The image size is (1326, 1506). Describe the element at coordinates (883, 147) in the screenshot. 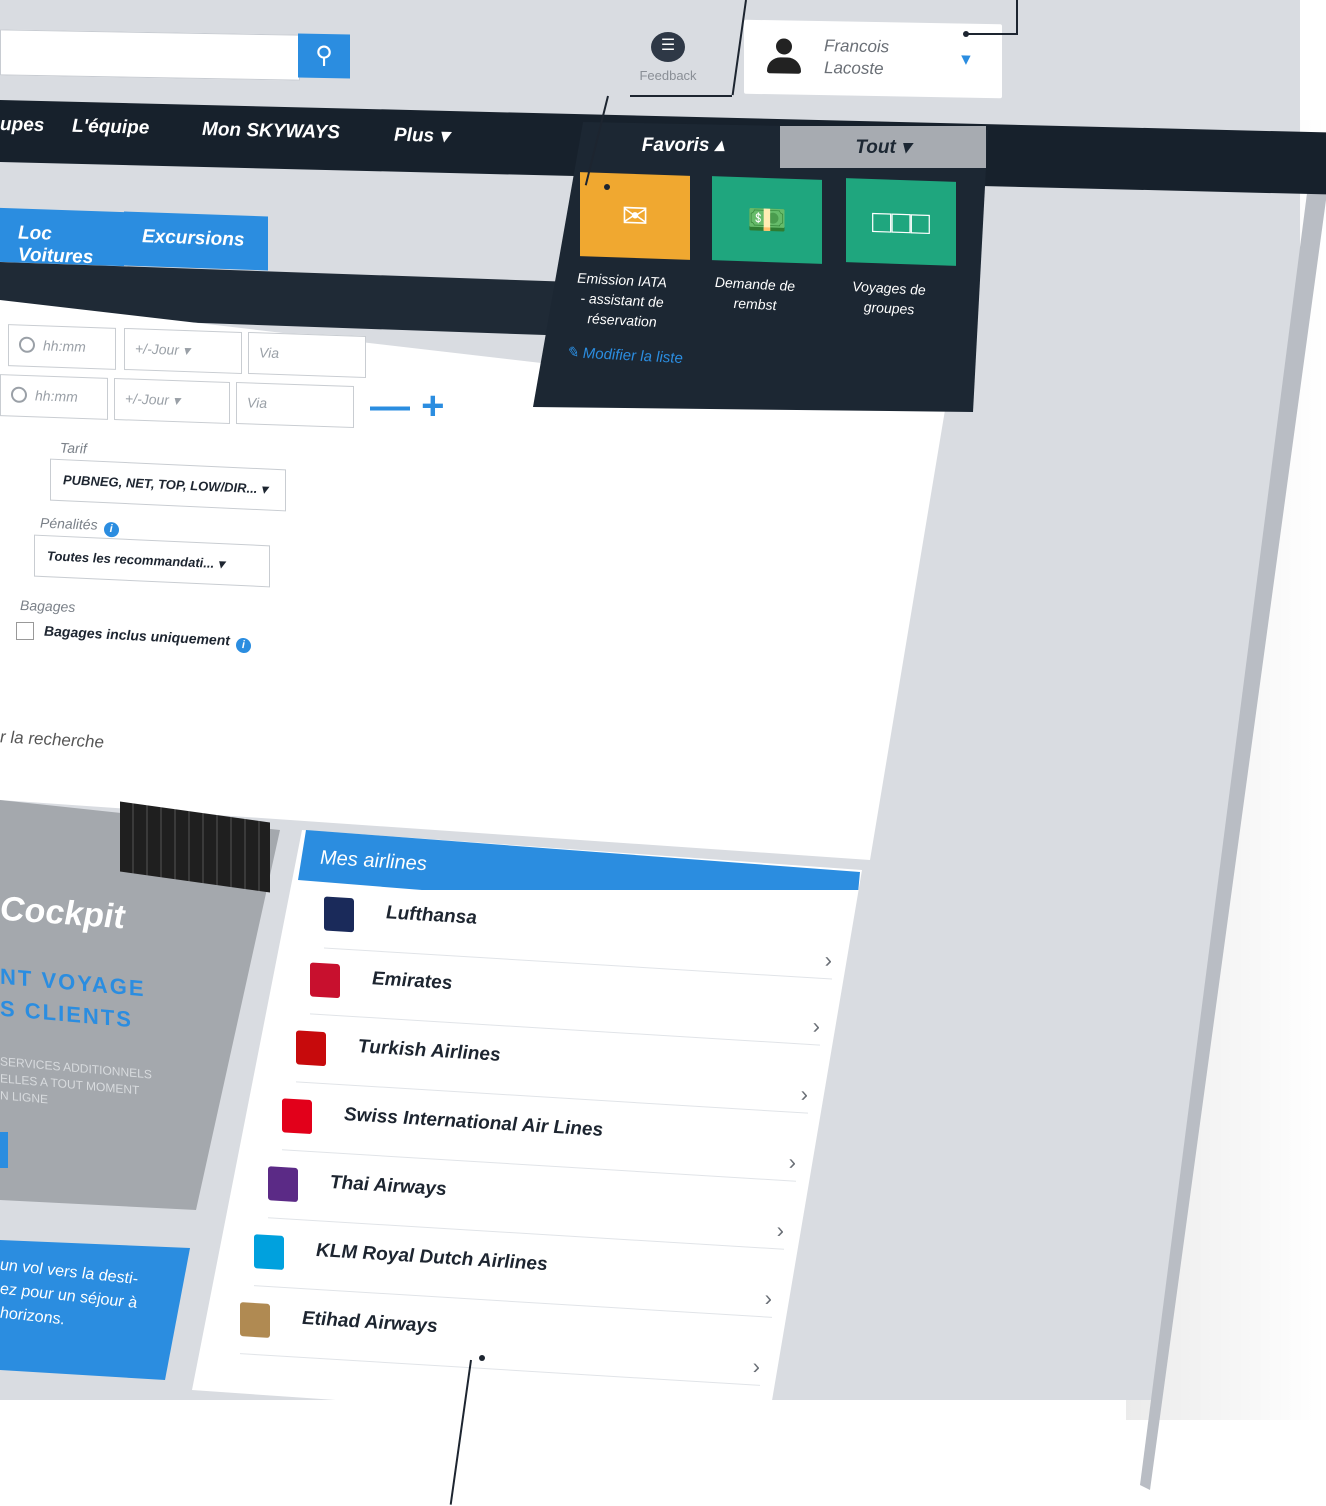

I see `tab-tout: Tout ▾` at that location.